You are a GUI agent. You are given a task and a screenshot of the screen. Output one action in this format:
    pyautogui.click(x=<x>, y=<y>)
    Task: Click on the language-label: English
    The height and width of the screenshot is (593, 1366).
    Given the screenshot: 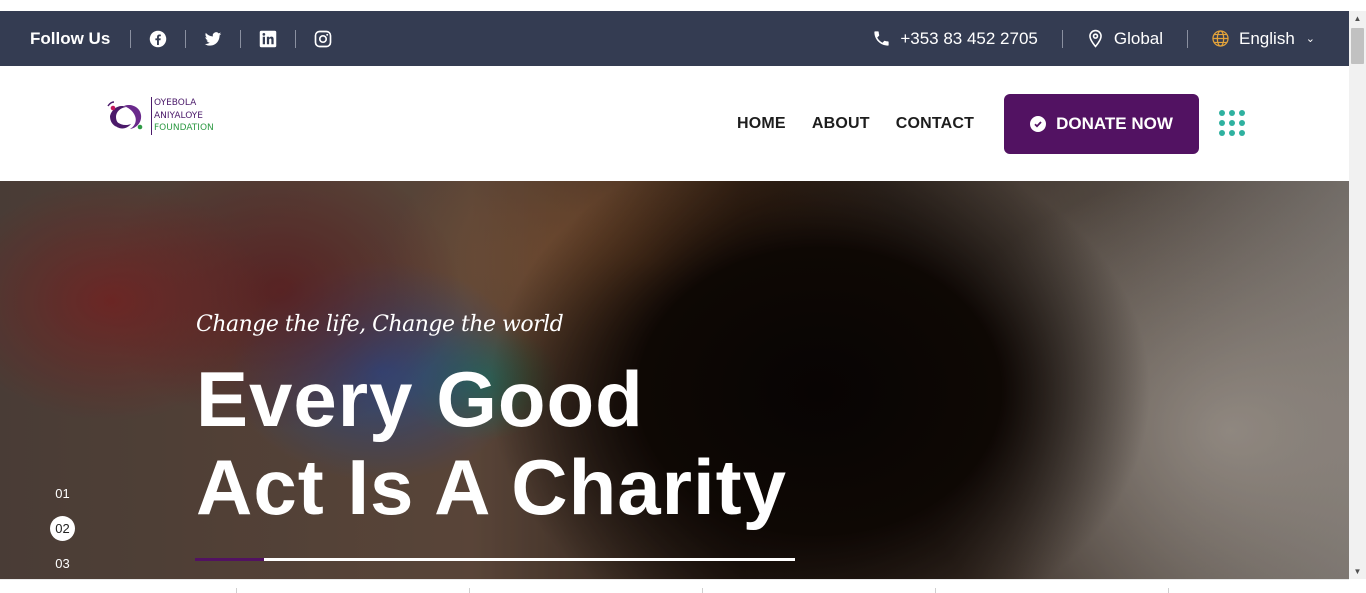 What is the action you would take?
    pyautogui.click(x=1267, y=38)
    